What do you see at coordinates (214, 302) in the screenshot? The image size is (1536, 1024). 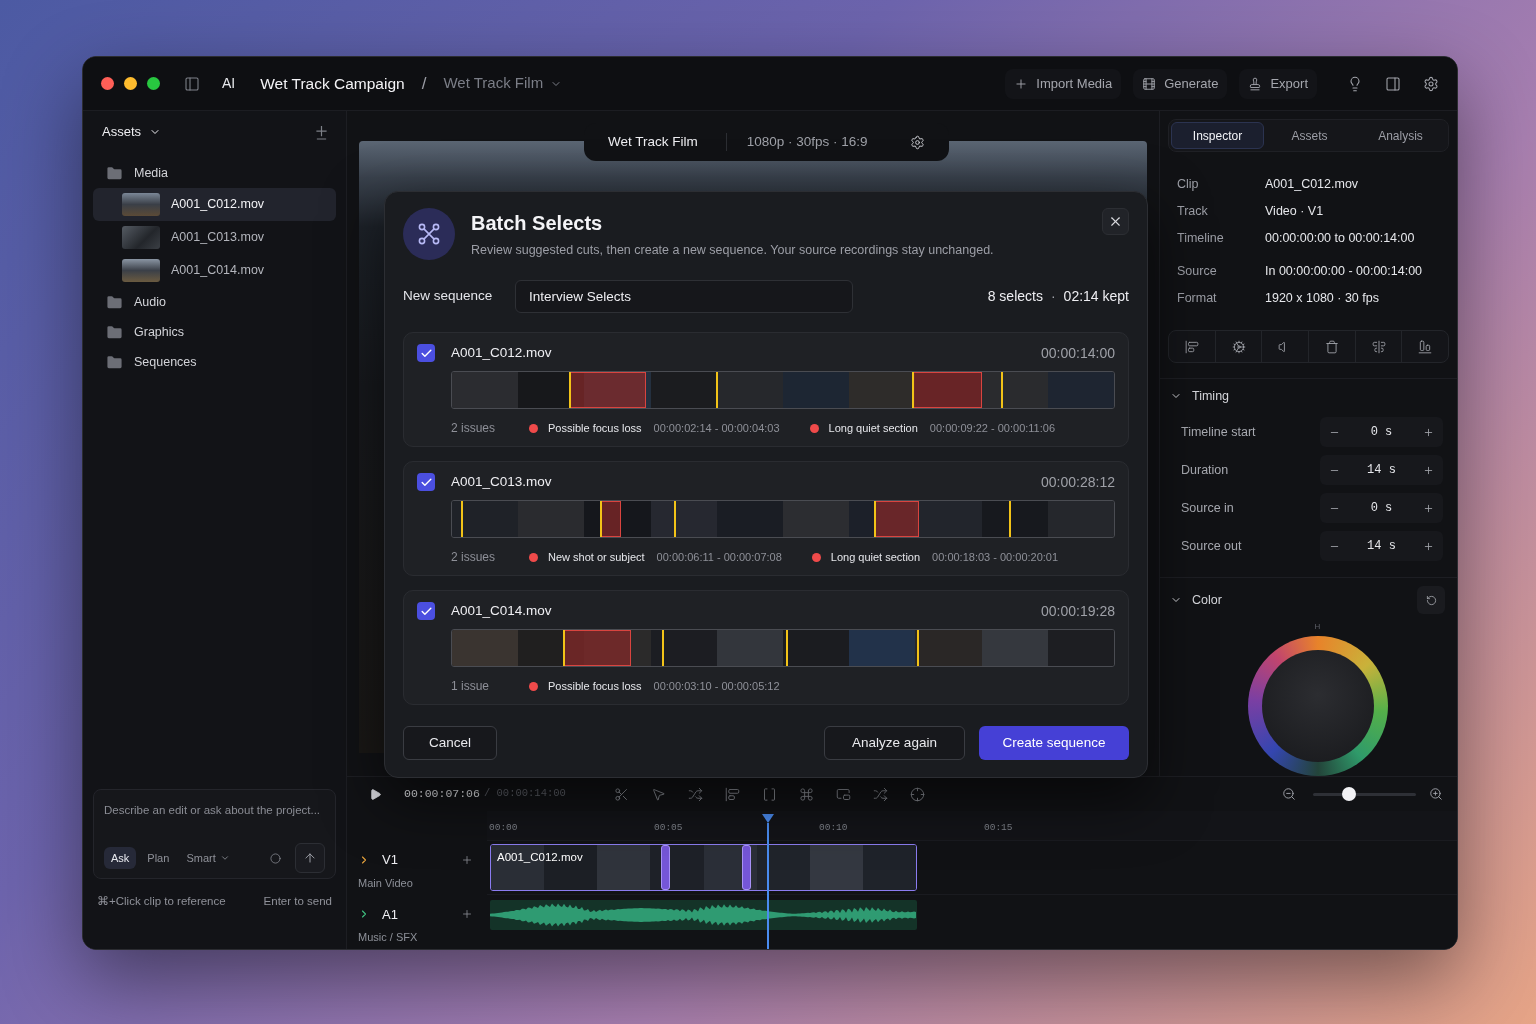 I see `folder-item: Audio` at bounding box center [214, 302].